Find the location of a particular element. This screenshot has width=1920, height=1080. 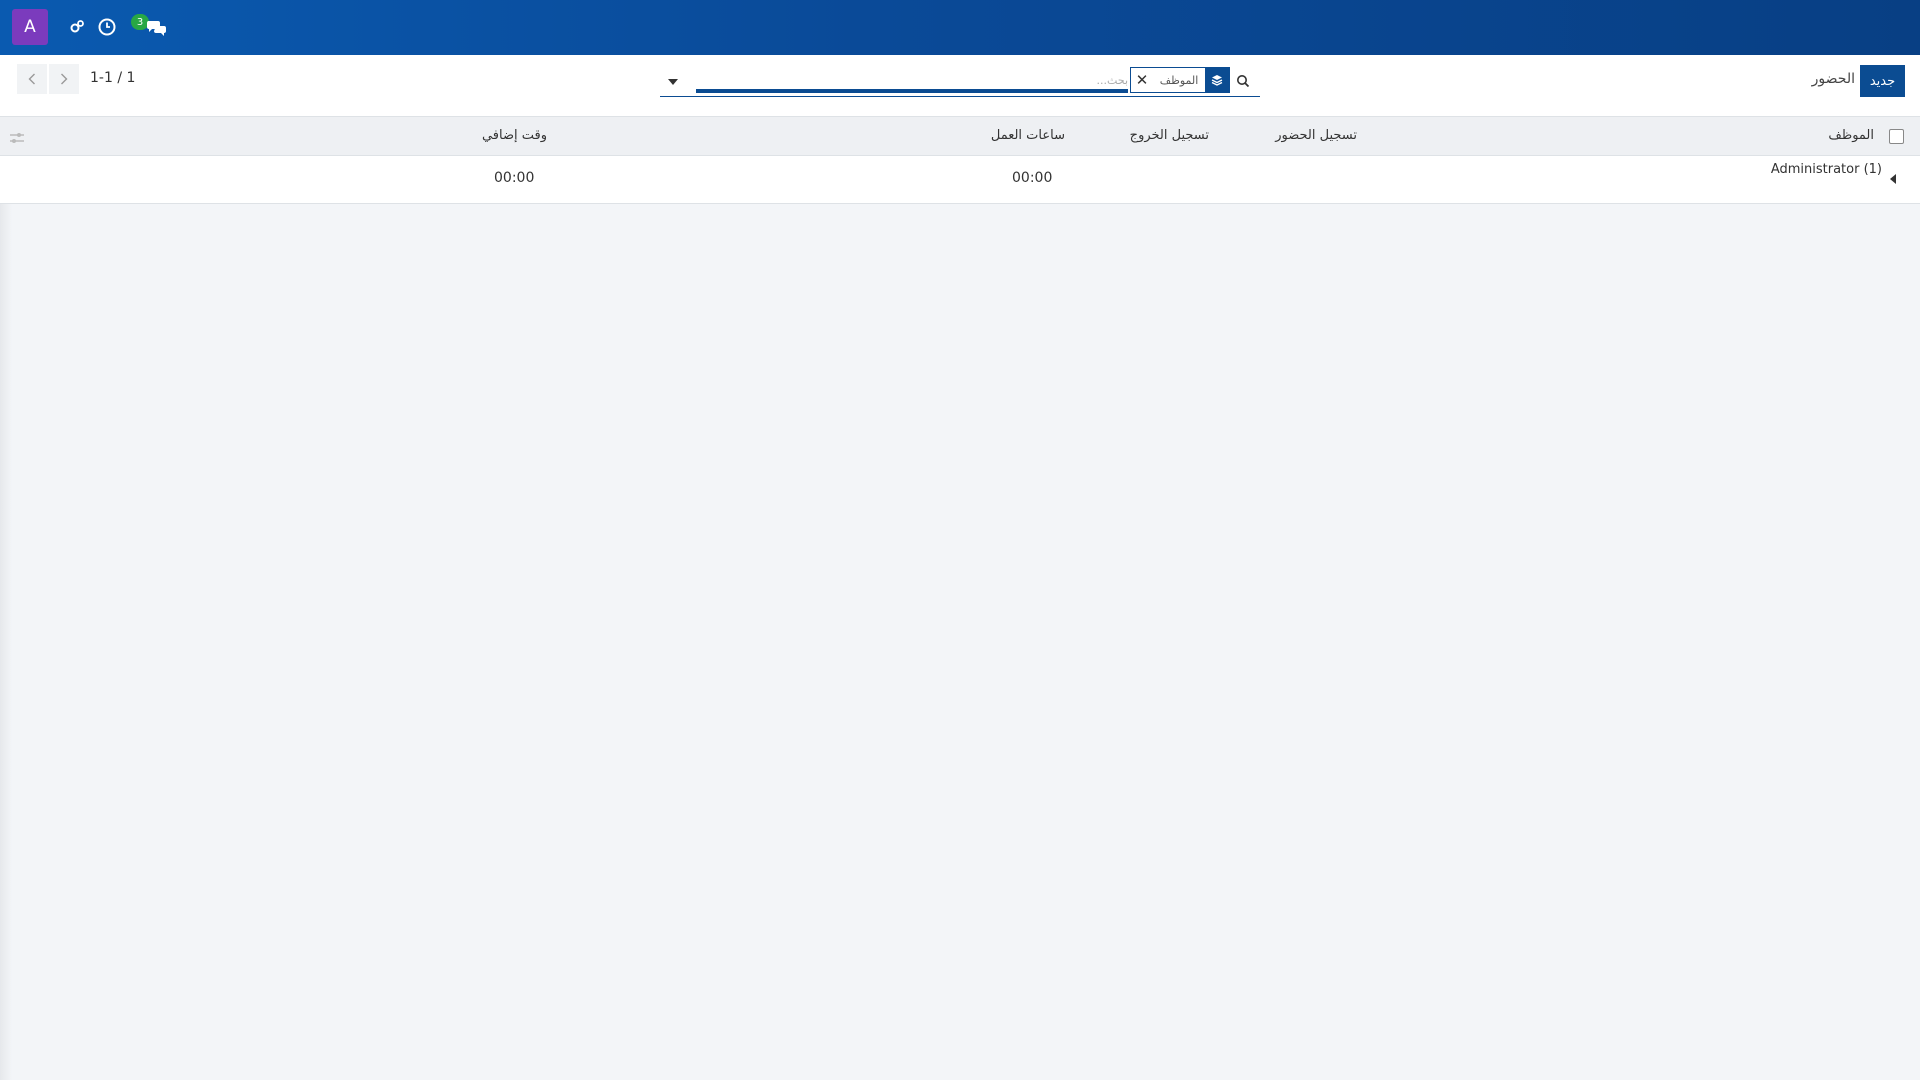

chevron-right-icon is located at coordinates (64, 79).